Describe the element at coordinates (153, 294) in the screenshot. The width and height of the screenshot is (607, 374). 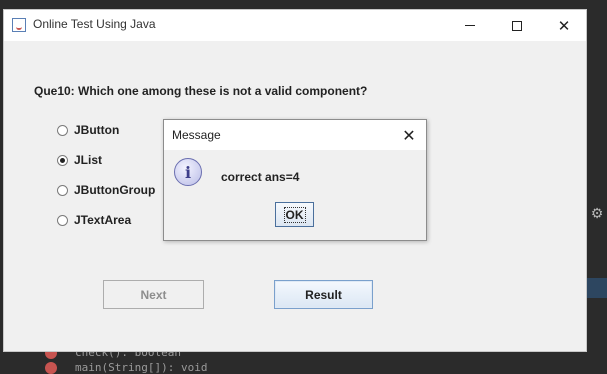
I see `next-button: Next` at that location.